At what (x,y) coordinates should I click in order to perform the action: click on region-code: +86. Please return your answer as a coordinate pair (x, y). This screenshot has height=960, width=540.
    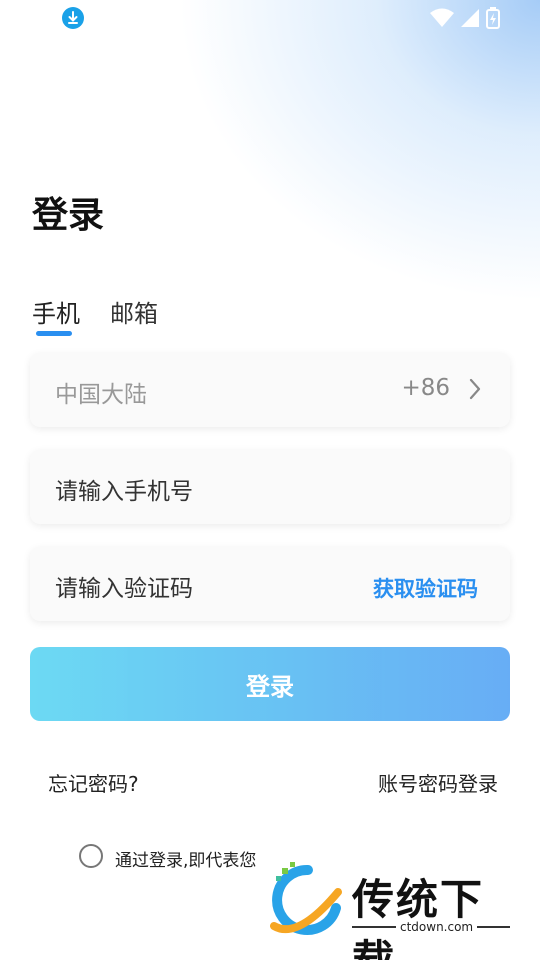
    Looking at the image, I should click on (425, 388).